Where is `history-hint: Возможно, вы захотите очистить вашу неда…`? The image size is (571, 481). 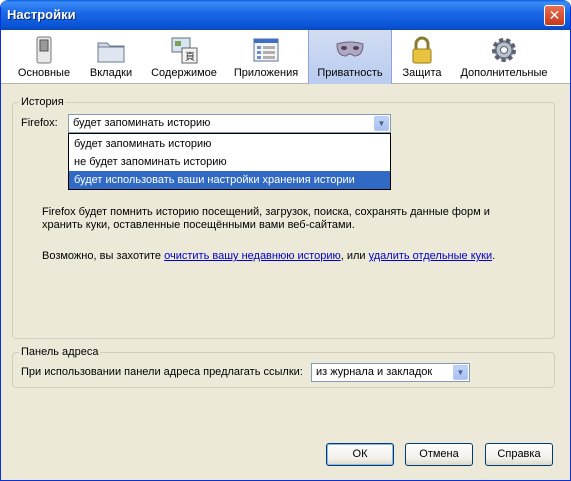
history-hint: Возможно, вы захотите очистить вашу неда… is located at coordinates (268, 256).